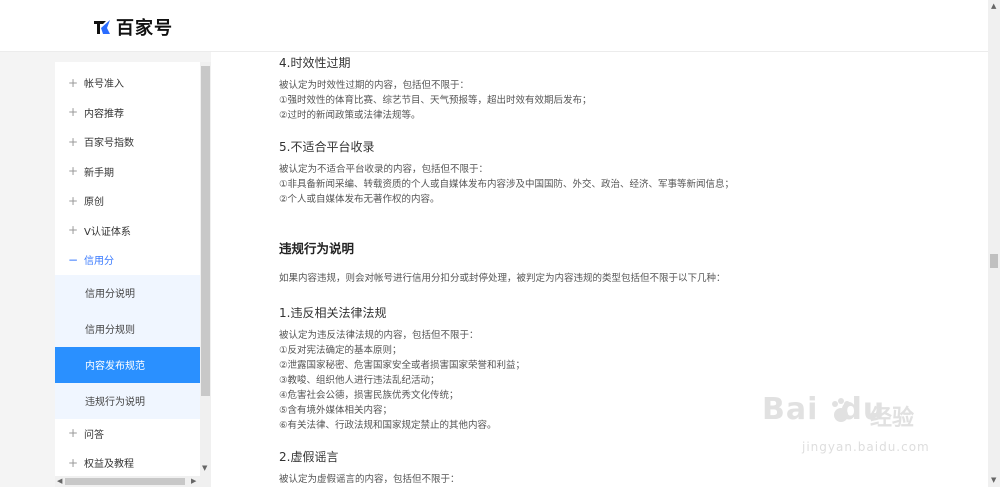 Image resolution: width=1000 pixels, height=487 pixels. Describe the element at coordinates (309, 457) in the screenshot. I see `section-title: 2.虚假谣言` at that location.